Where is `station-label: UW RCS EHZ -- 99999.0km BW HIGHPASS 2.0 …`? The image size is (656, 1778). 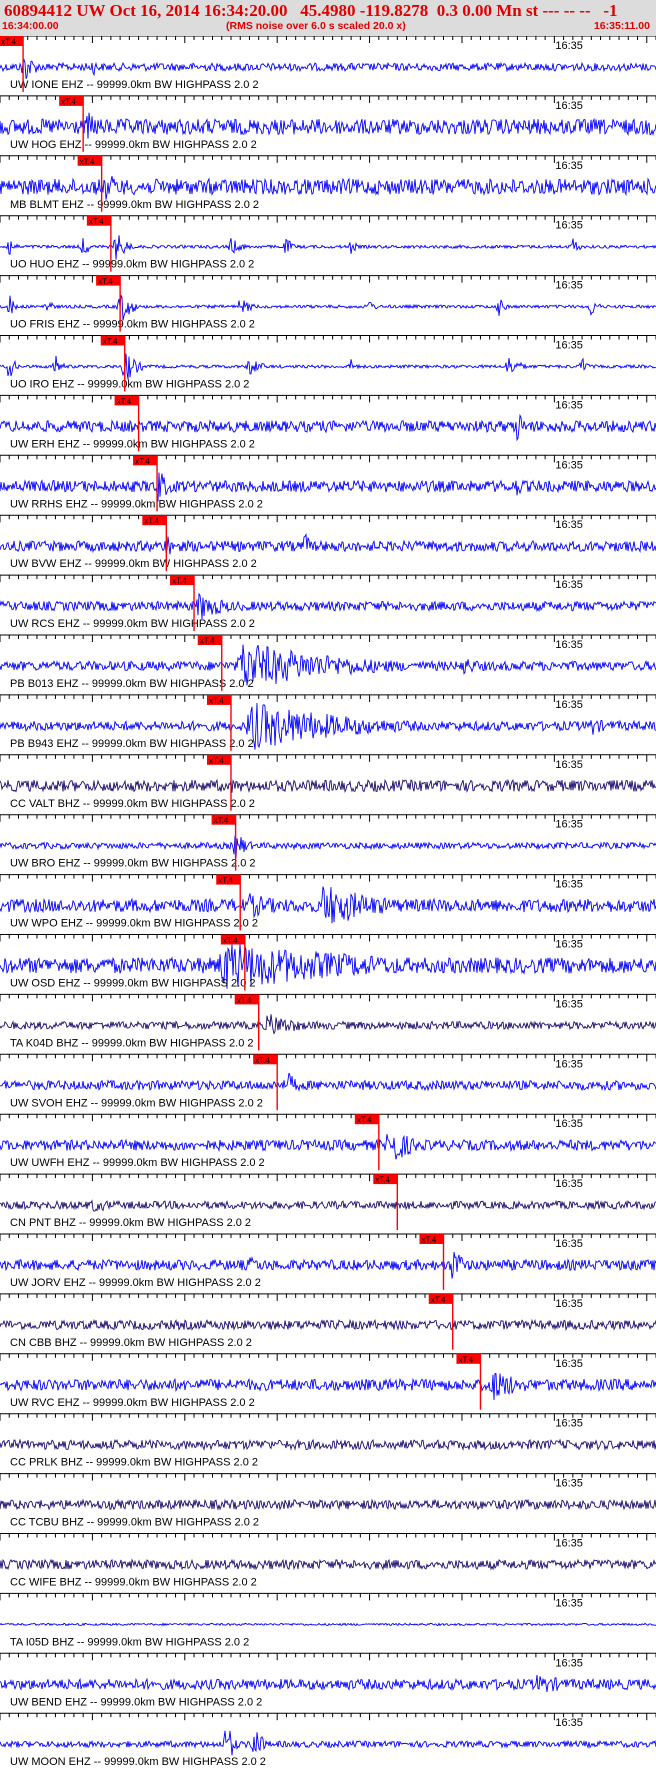
station-label: UW RCS EHZ -- 99999.0km BW HIGHPASS 2.0 … is located at coordinates (132, 624).